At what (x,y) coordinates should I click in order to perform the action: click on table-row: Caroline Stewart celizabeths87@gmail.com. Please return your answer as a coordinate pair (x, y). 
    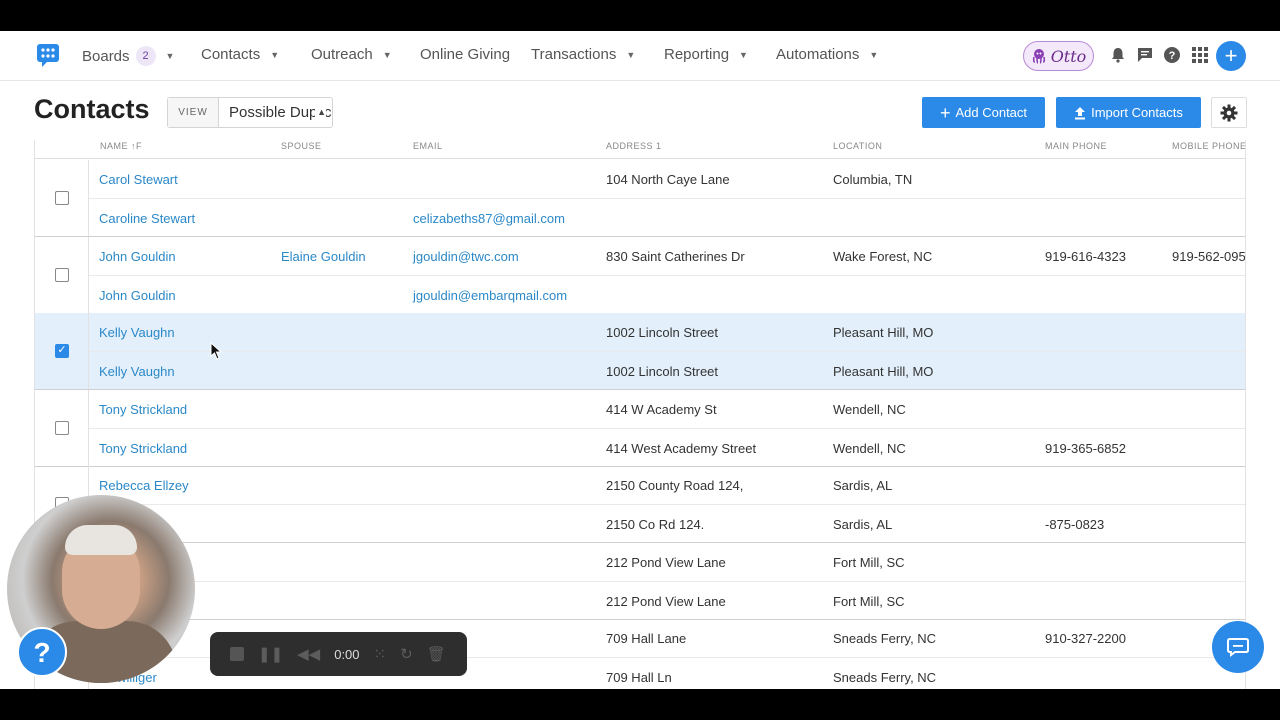
    Looking at the image, I should click on (667, 217).